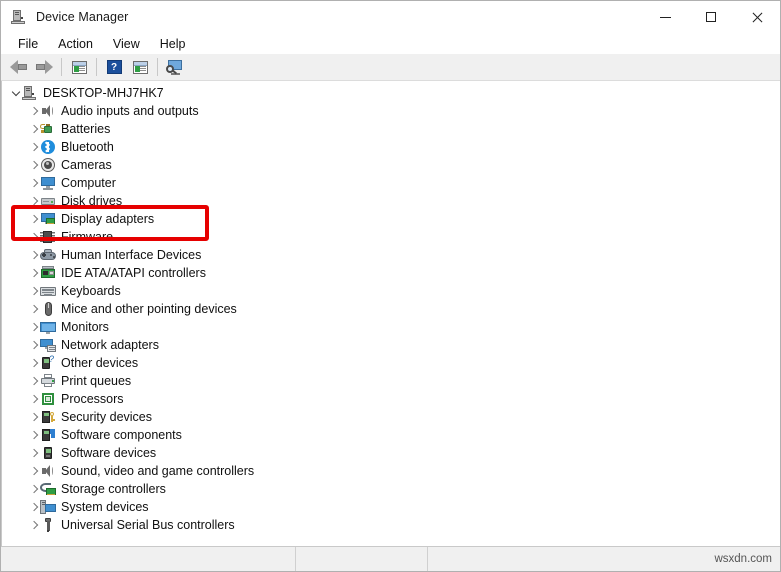 The height and width of the screenshot is (572, 781). I want to click on help-button: ?, so click(114, 67).